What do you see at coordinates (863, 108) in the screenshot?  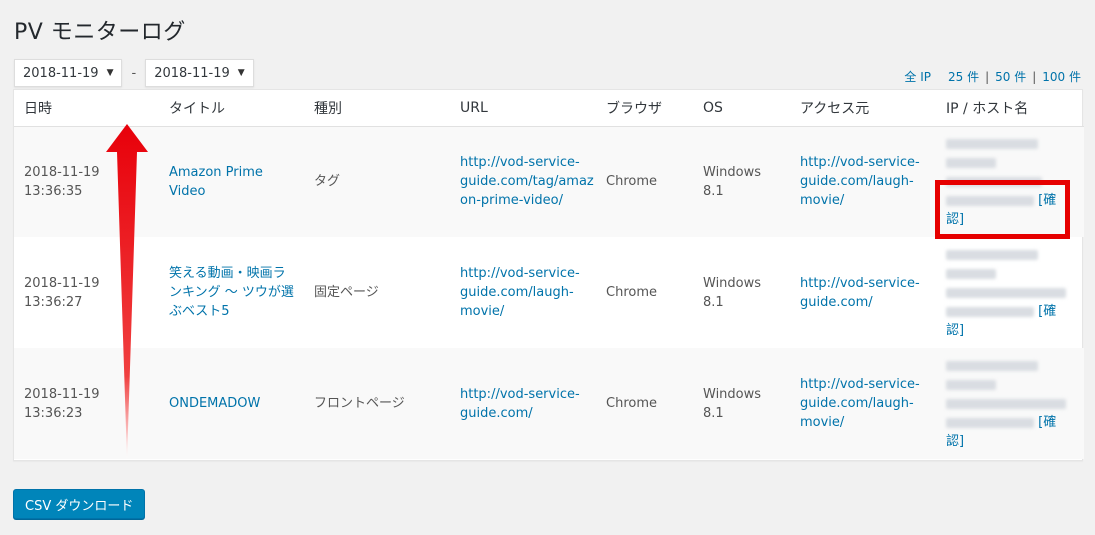 I see `column-header-referrer: アクセス元` at bounding box center [863, 108].